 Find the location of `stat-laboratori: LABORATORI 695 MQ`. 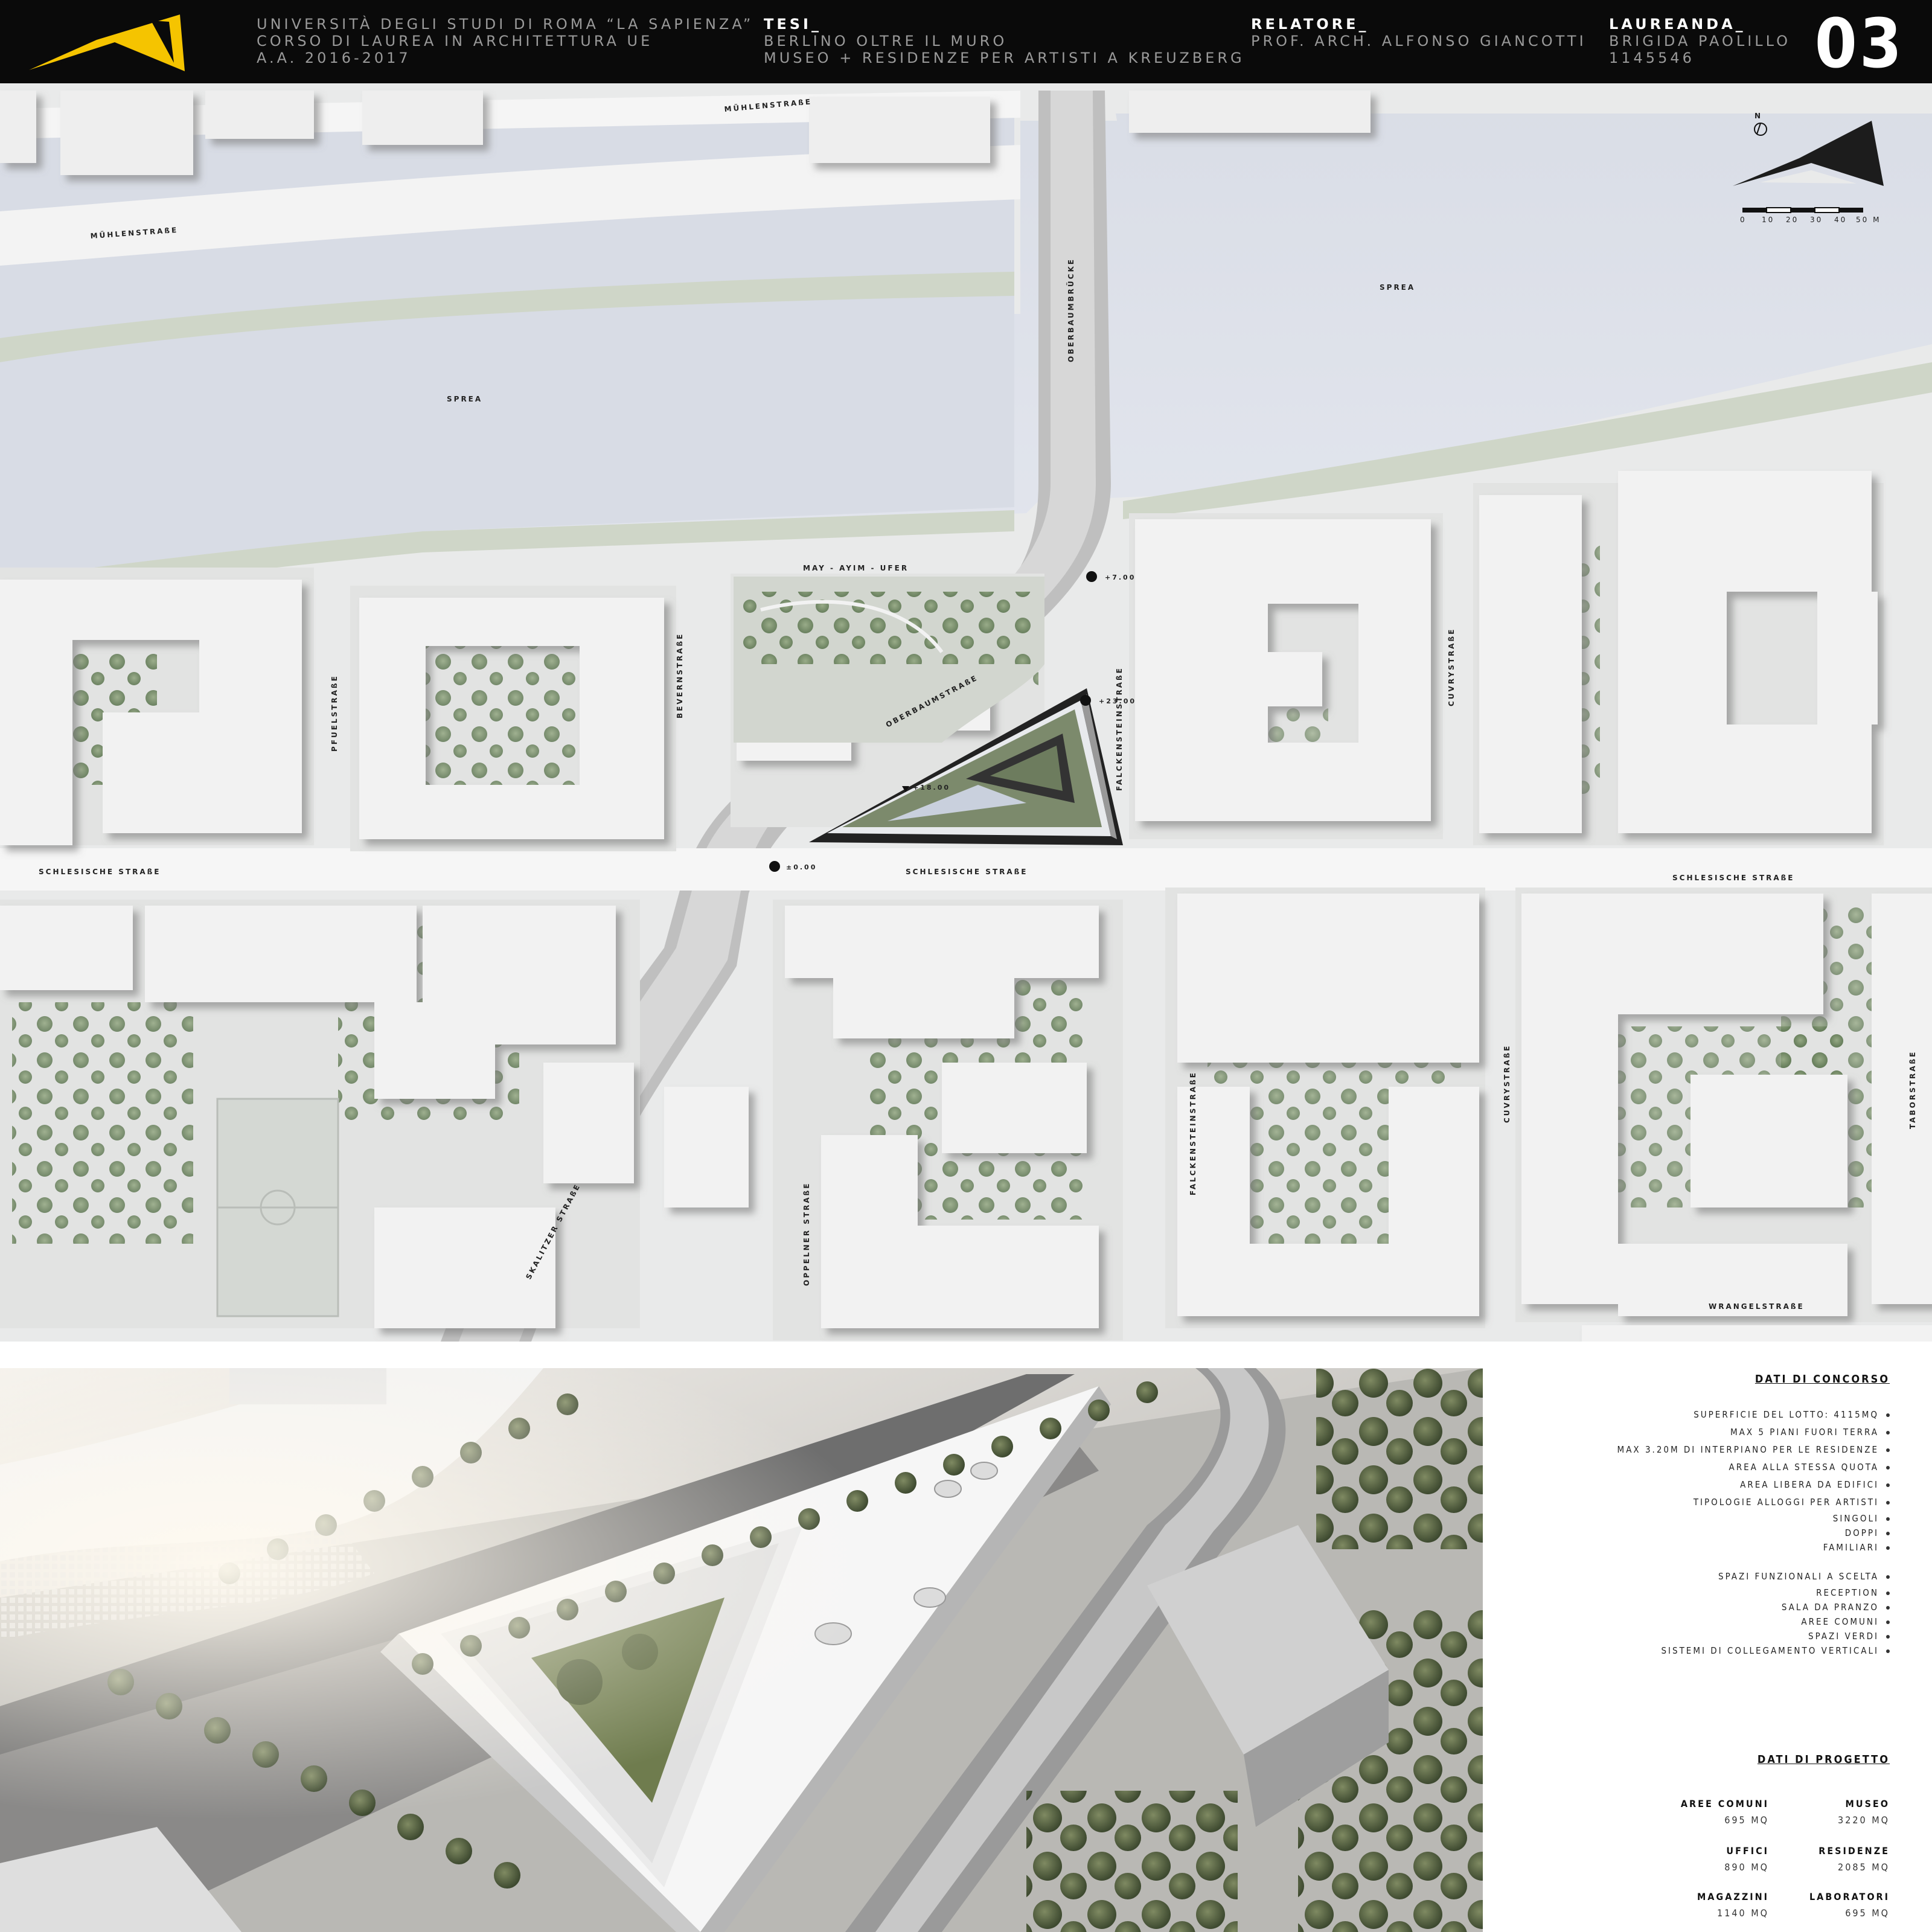

stat-laboratori: LABORATORI 695 MQ is located at coordinates (1850, 1905).